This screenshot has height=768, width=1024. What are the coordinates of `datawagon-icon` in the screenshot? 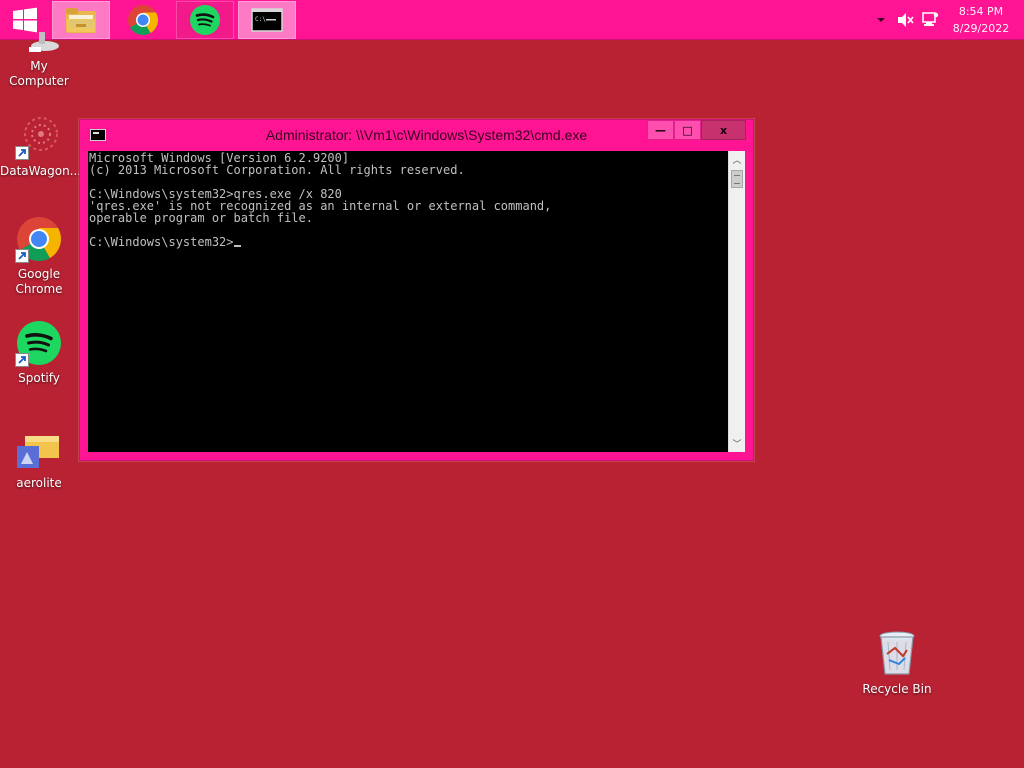 It's located at (39, 136).